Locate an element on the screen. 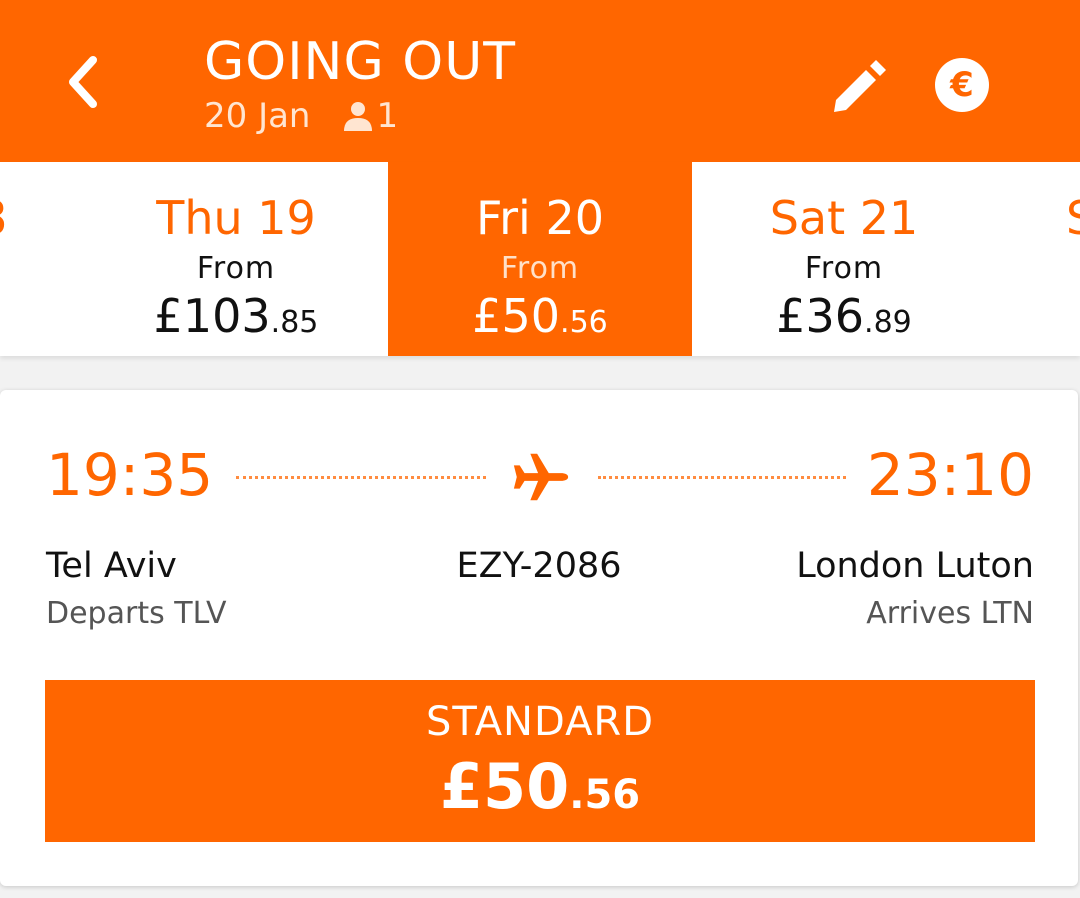 This screenshot has height=898, width=1080. fare-price-pence: .56 is located at coordinates (605, 795).